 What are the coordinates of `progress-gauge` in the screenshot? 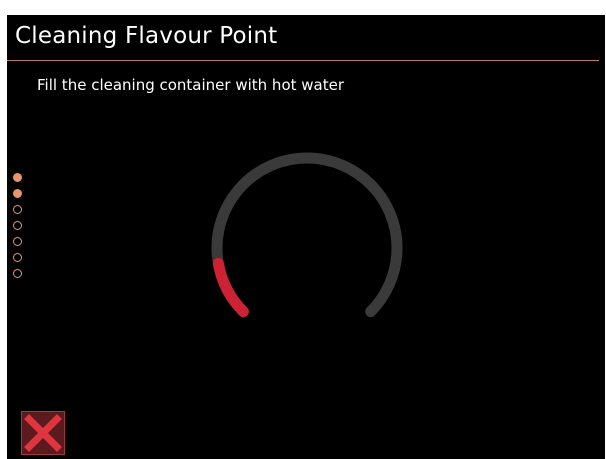 It's located at (307, 235).